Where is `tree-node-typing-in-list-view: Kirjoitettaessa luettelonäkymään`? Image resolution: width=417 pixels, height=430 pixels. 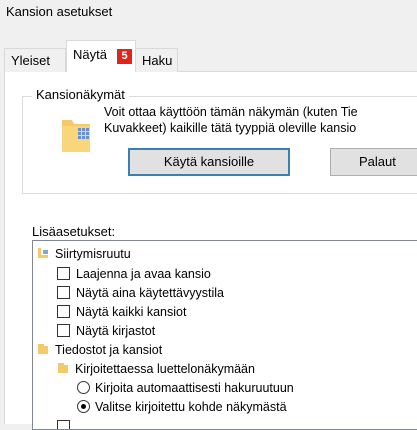
tree-node-typing-in-list-view: Kirjoitettaessa luettelonäkymään is located at coordinates (156, 369).